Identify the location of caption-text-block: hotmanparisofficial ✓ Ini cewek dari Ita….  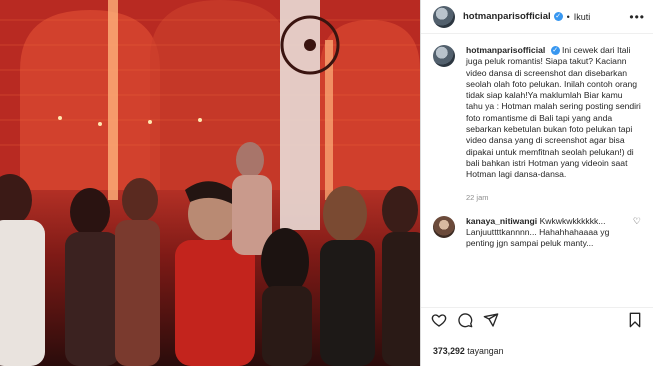
(553, 113).